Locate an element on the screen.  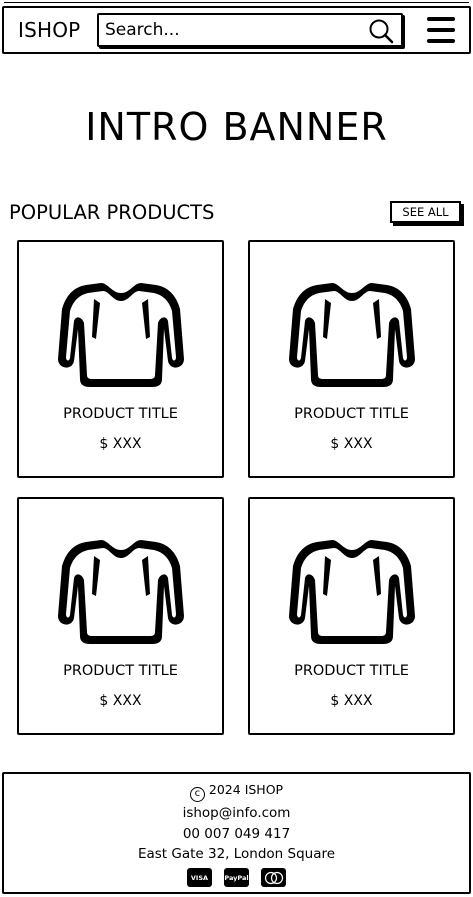
popular-products-heading: POPULAR PRODUCTS is located at coordinates (112, 212).